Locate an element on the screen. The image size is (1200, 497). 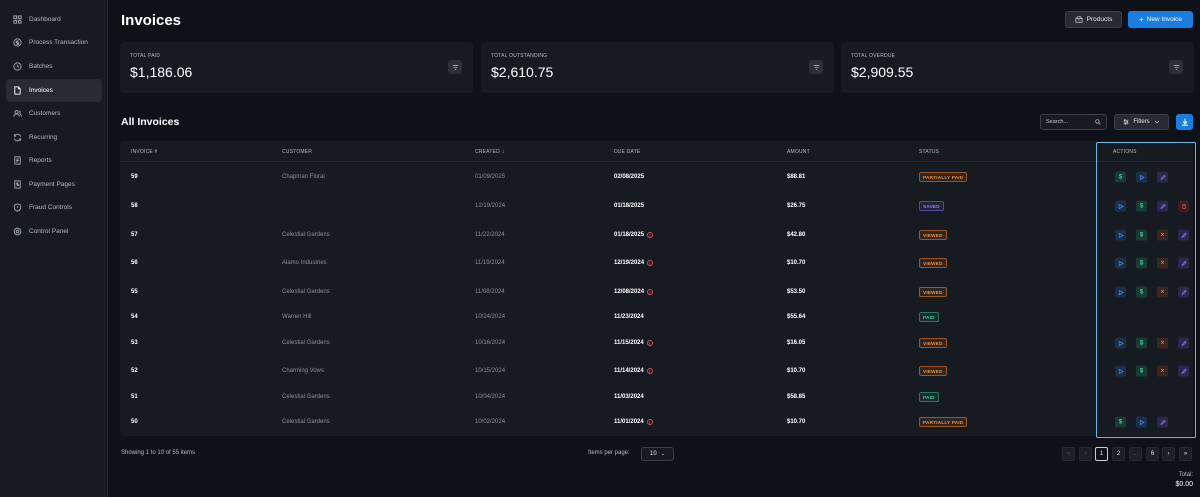
sidebar-item-recurring: Recurring is located at coordinates (54, 137).